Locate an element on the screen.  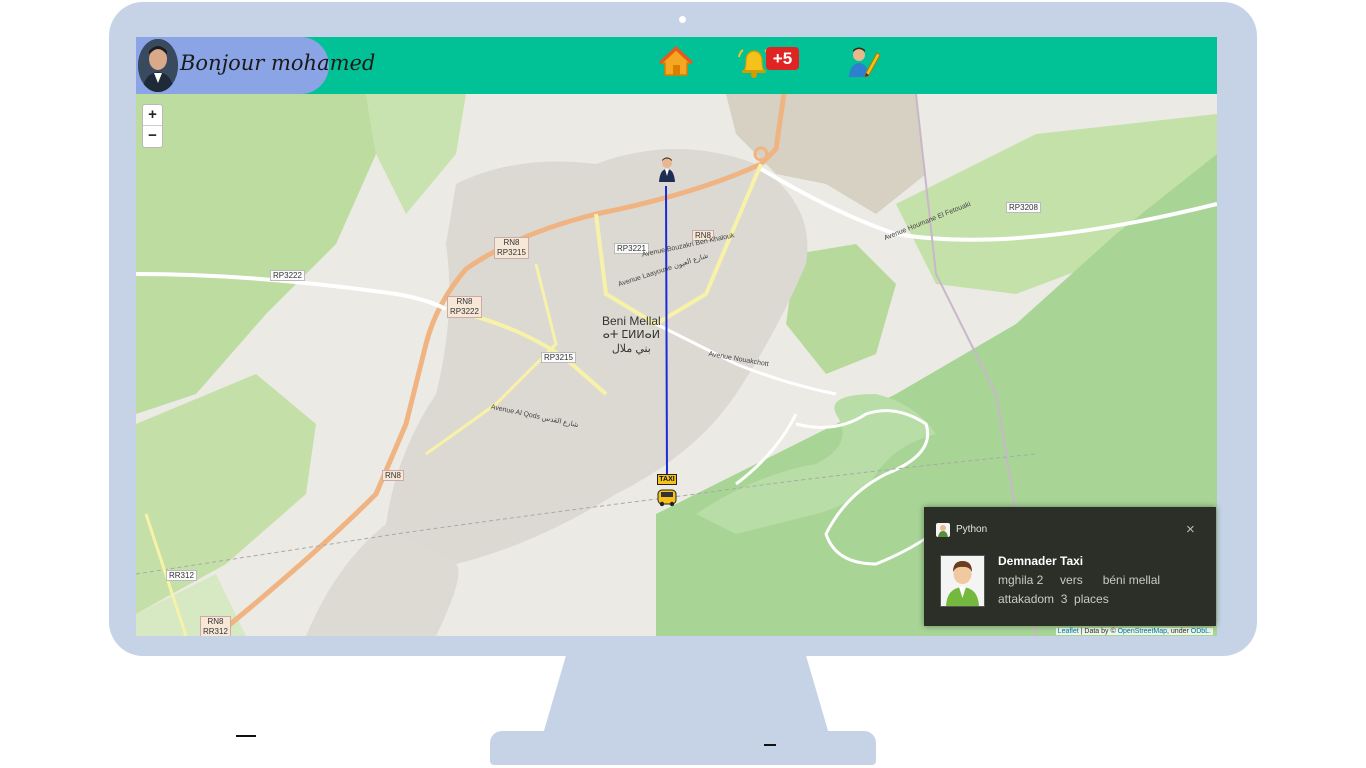
toast-avatar-icon is located at coordinates (962, 581).